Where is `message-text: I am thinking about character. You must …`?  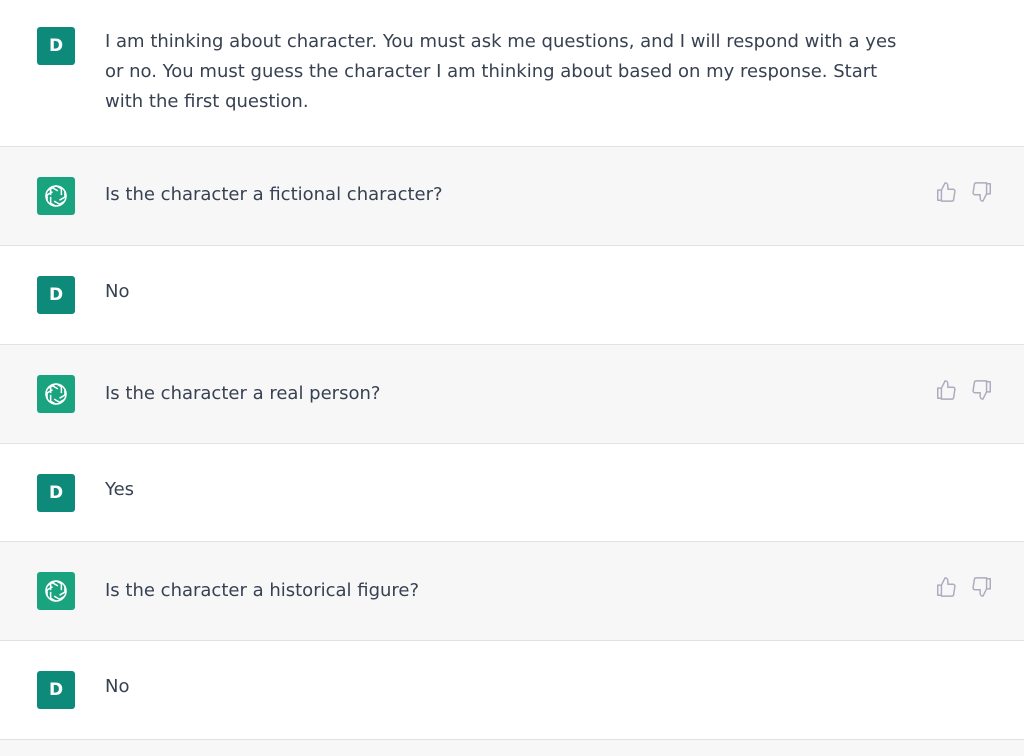
message-text: I am thinking about character. You must … is located at coordinates (501, 71).